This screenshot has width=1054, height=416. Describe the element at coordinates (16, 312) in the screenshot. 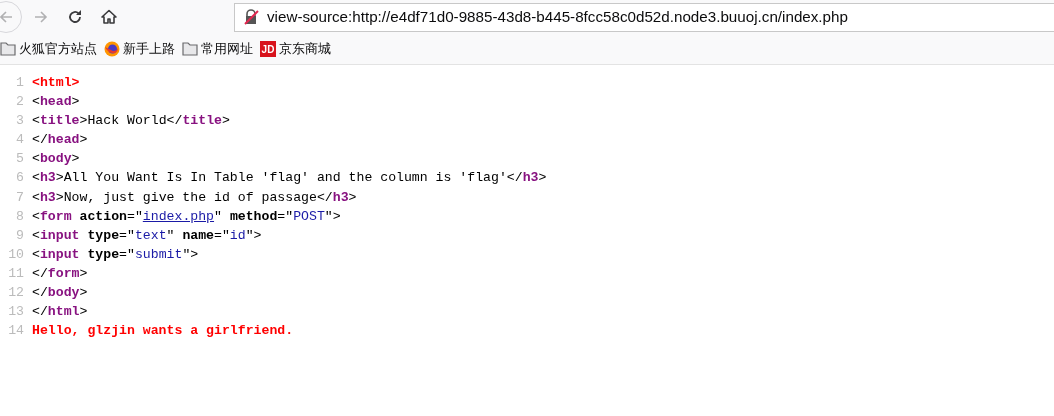

I see `line-number: 13` at that location.